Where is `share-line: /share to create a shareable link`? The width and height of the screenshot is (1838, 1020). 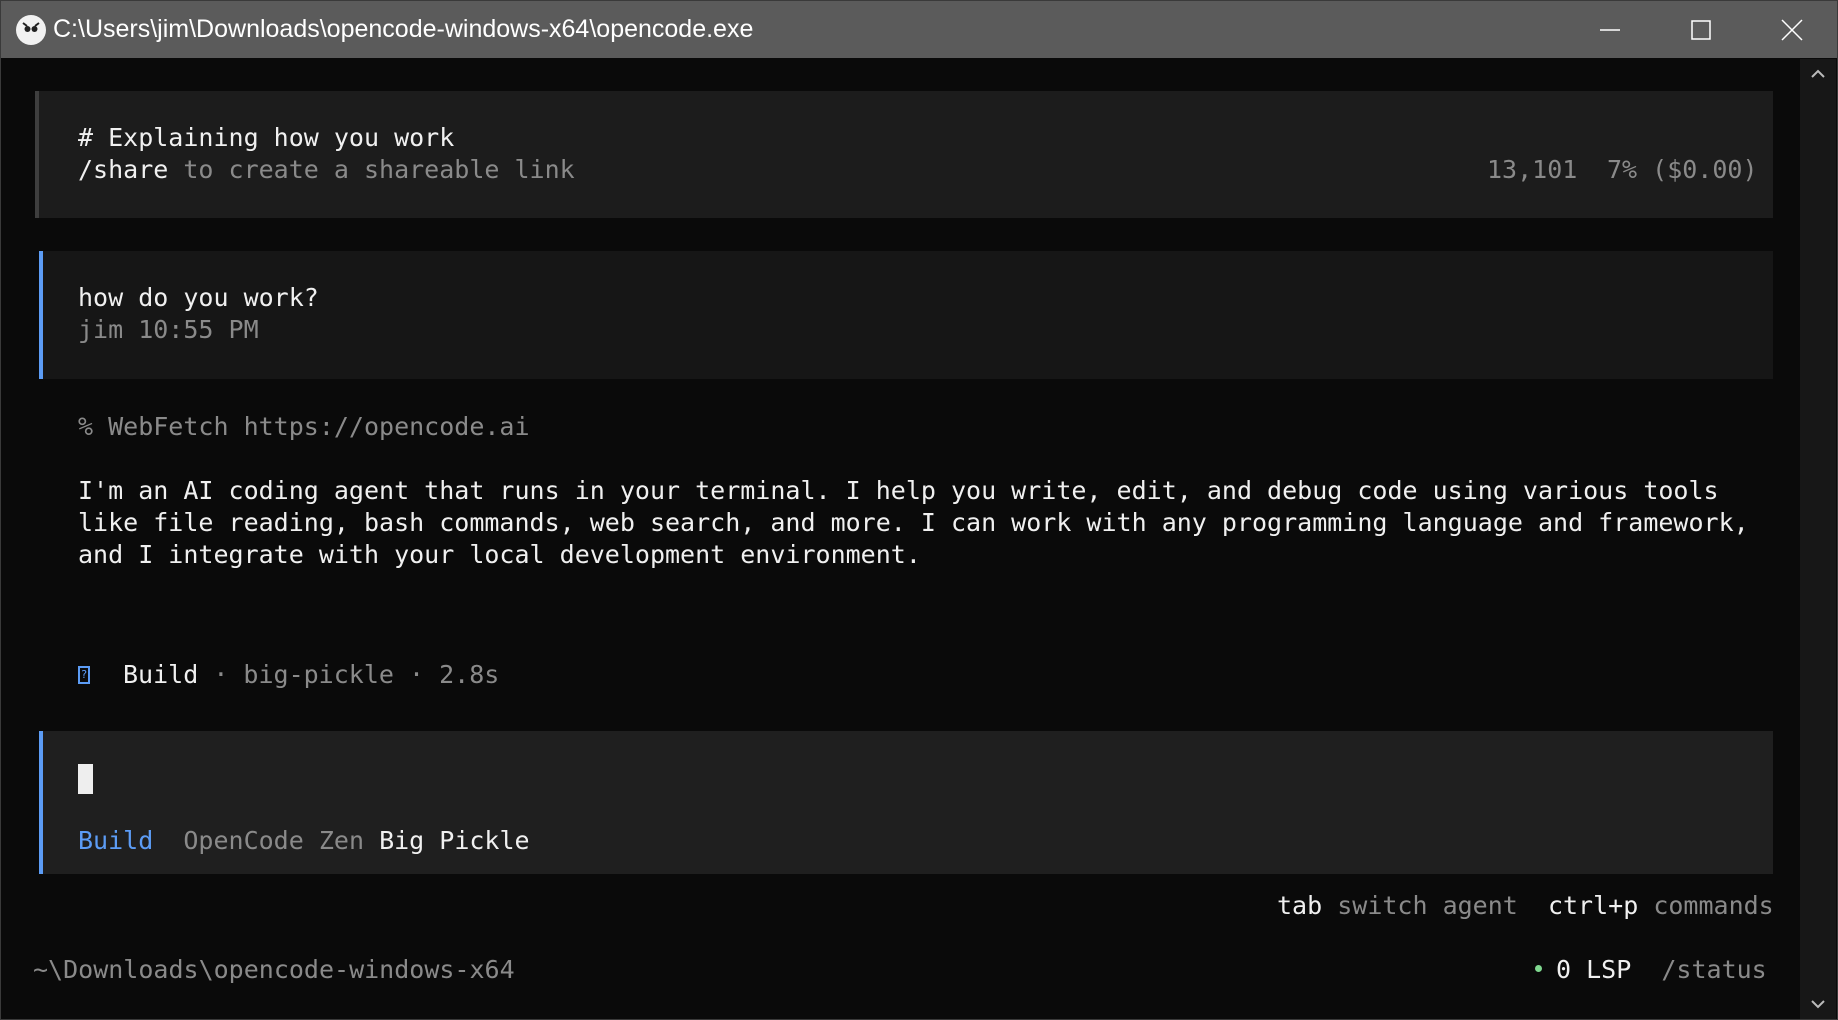 share-line: /share to create a shareable link is located at coordinates (326, 170).